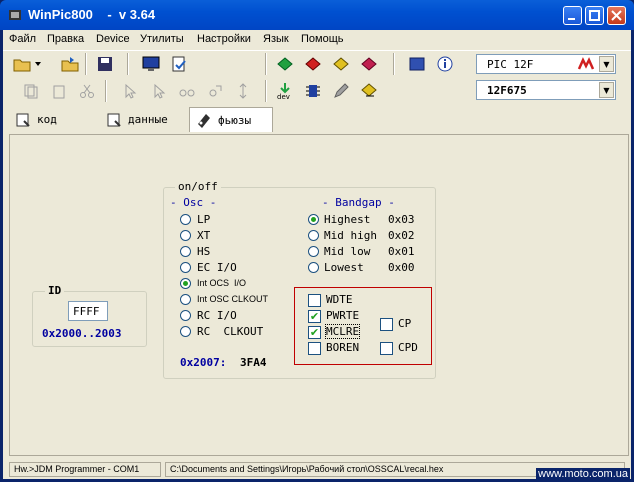 This screenshot has width=634, height=482. What do you see at coordinates (162, 39) in the screenshot?
I see `menu-utilities: Утилиты` at bounding box center [162, 39].